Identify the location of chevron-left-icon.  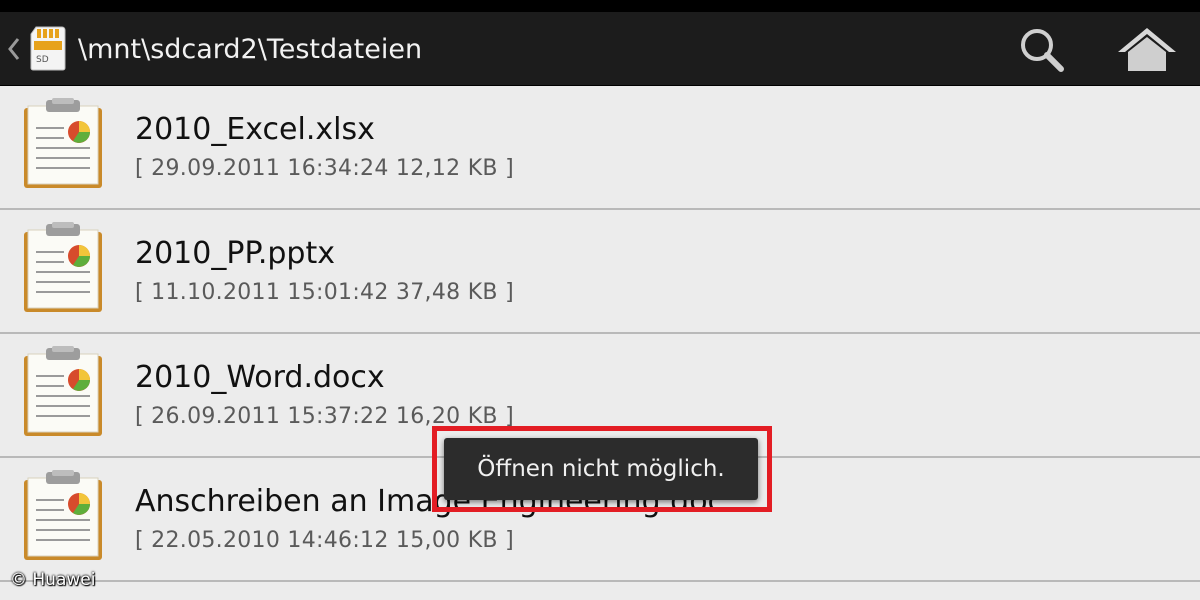
(14, 49).